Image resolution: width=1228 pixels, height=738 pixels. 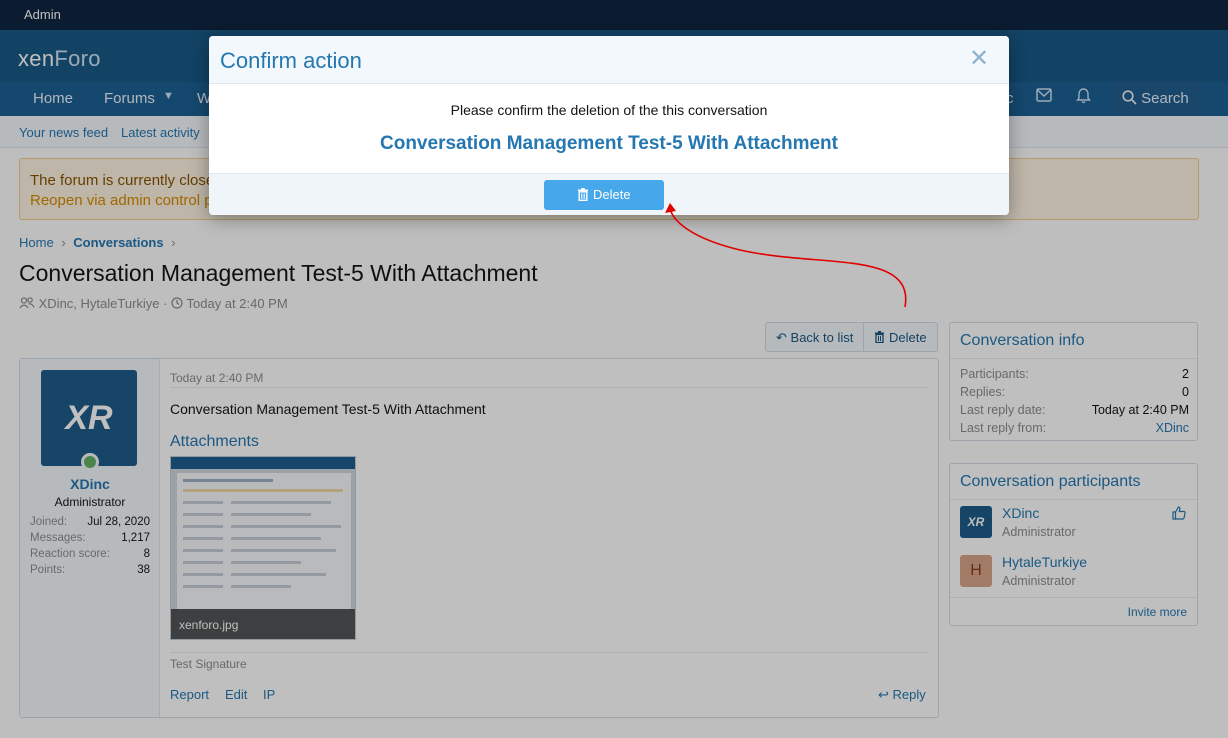 What do you see at coordinates (979, 59) in the screenshot?
I see `close-icon: ✕` at bounding box center [979, 59].